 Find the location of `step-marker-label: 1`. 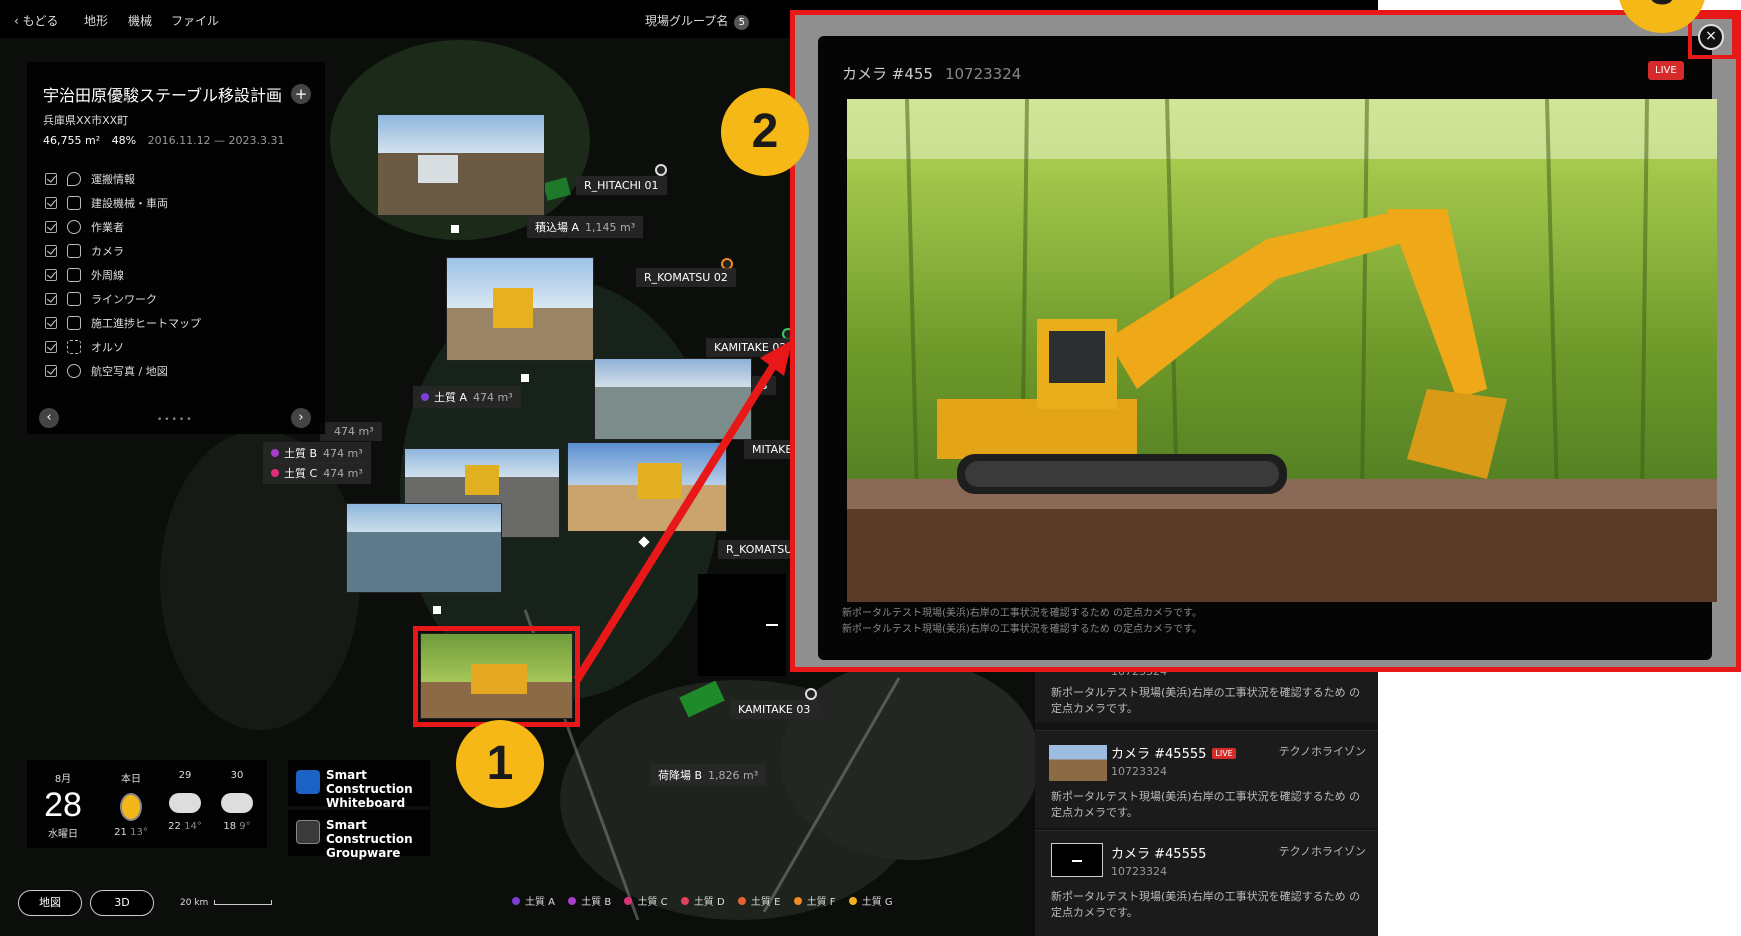

step-marker-label: 1 is located at coordinates (500, 763).